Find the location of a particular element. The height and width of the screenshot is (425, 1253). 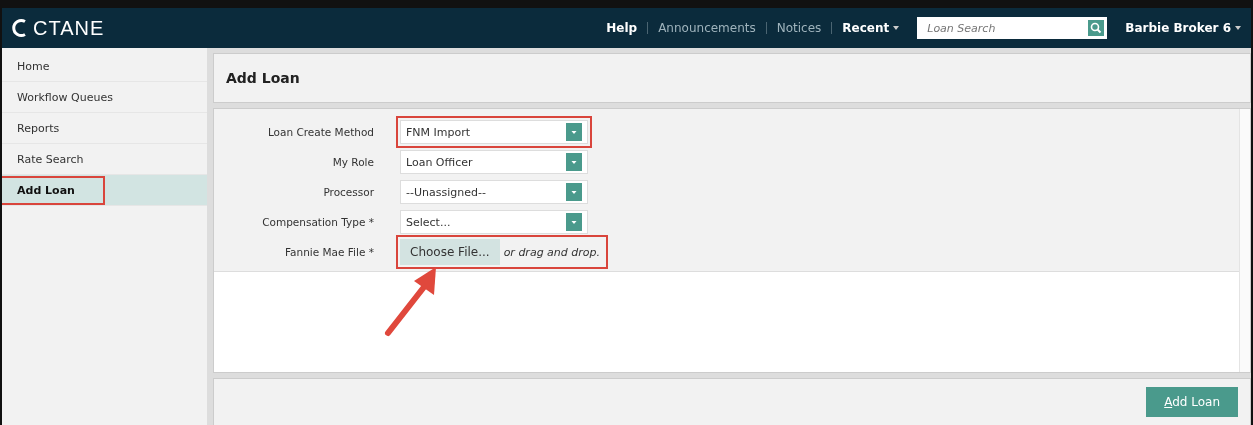

field-label: My Role is located at coordinates (353, 162).